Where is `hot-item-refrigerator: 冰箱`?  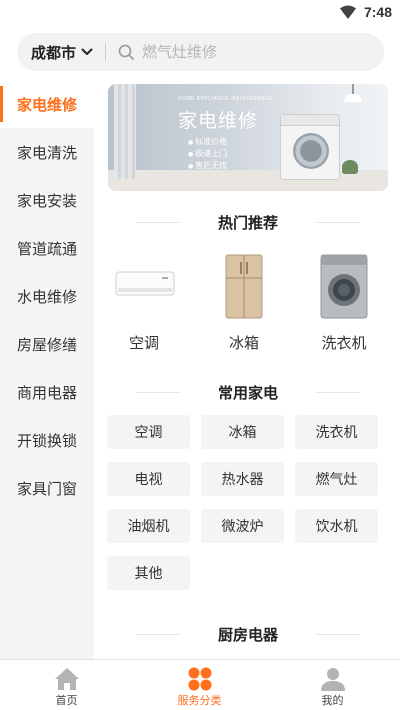
hot-item-refrigerator: 冰箱 is located at coordinates (244, 302).